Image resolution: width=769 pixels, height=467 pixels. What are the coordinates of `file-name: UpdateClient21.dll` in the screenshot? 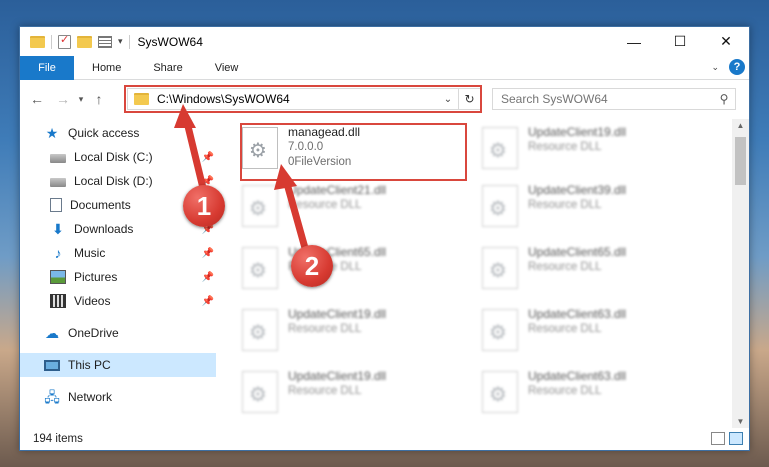 It's located at (337, 190).